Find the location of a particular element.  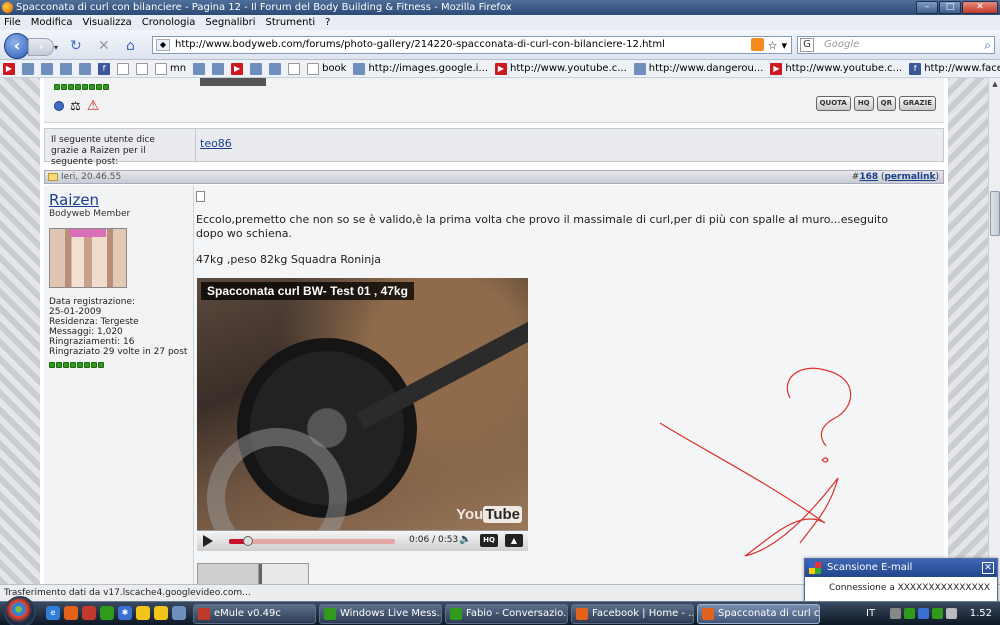

vertical-scrollbar: ▲ ▼ is located at coordinates (994, 331).